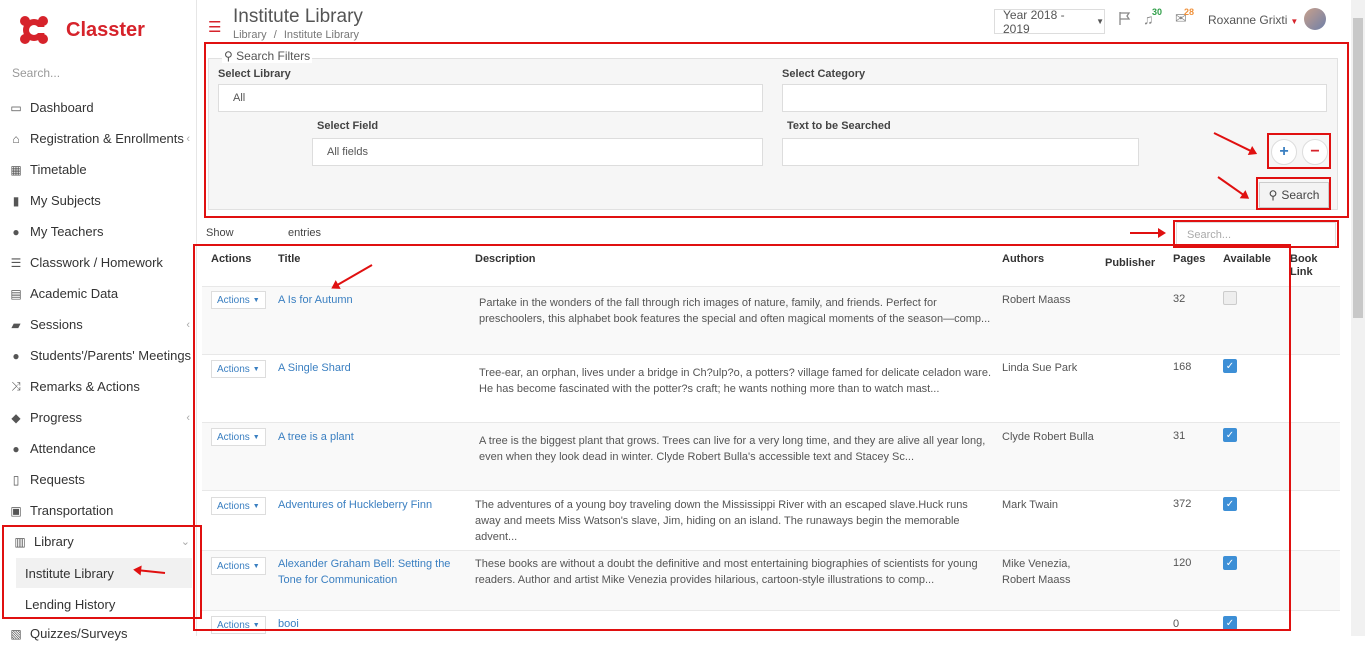  I want to click on show-entries-label: Show, so click(220, 233).